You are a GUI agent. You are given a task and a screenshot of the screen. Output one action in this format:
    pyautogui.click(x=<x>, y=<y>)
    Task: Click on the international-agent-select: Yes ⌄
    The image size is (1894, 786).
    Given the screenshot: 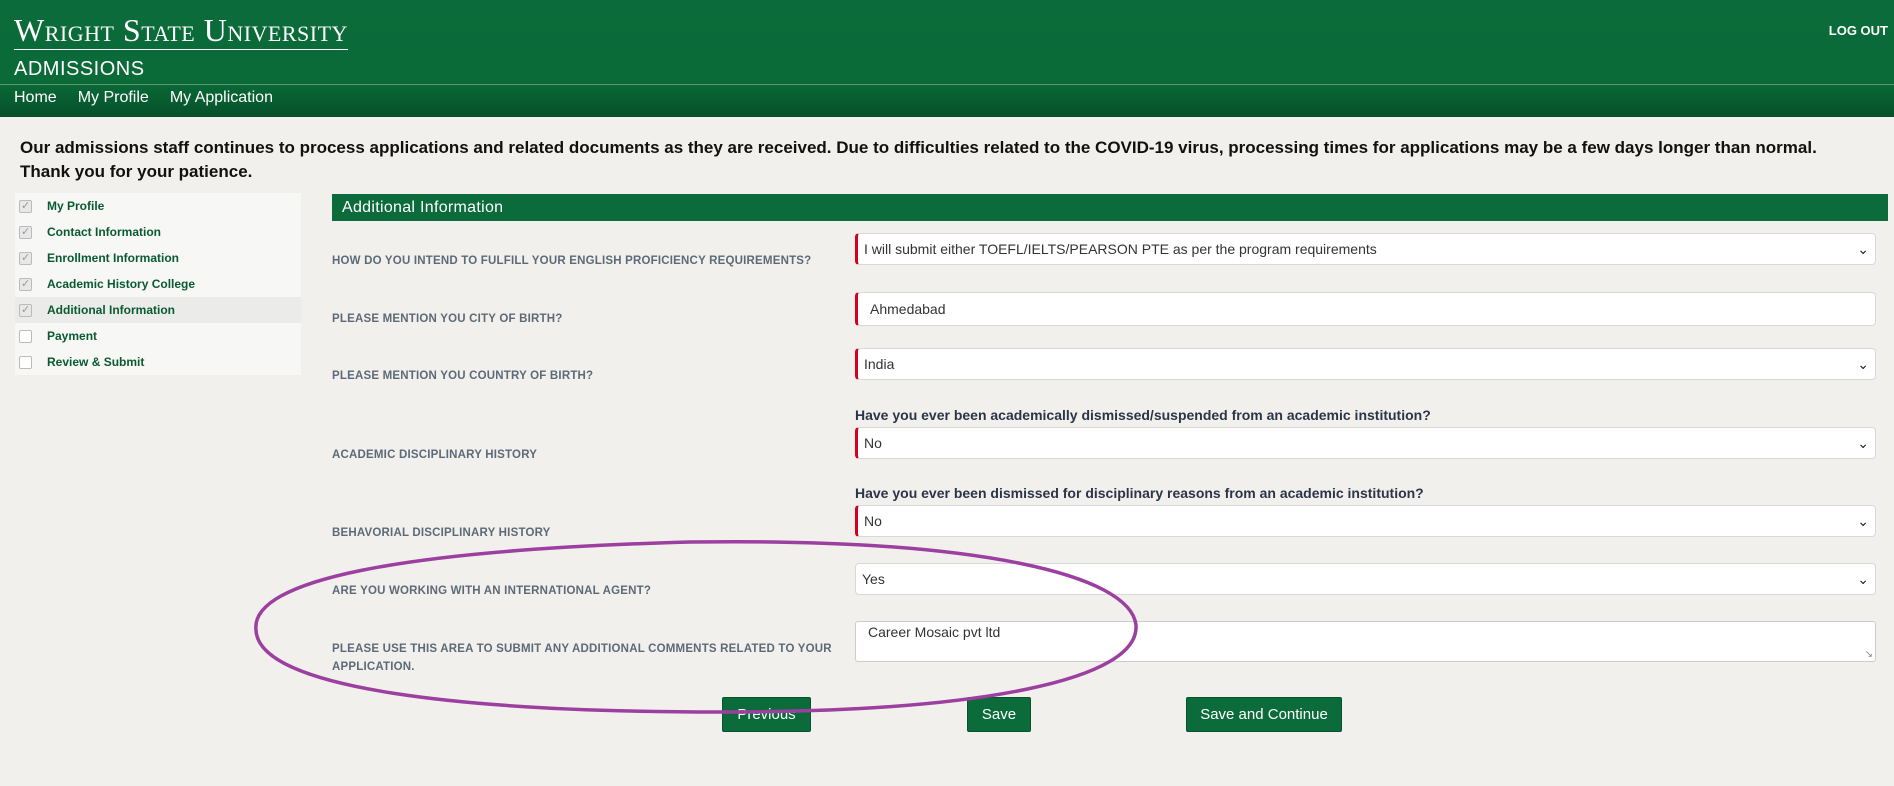 What is the action you would take?
    pyautogui.click(x=1365, y=579)
    